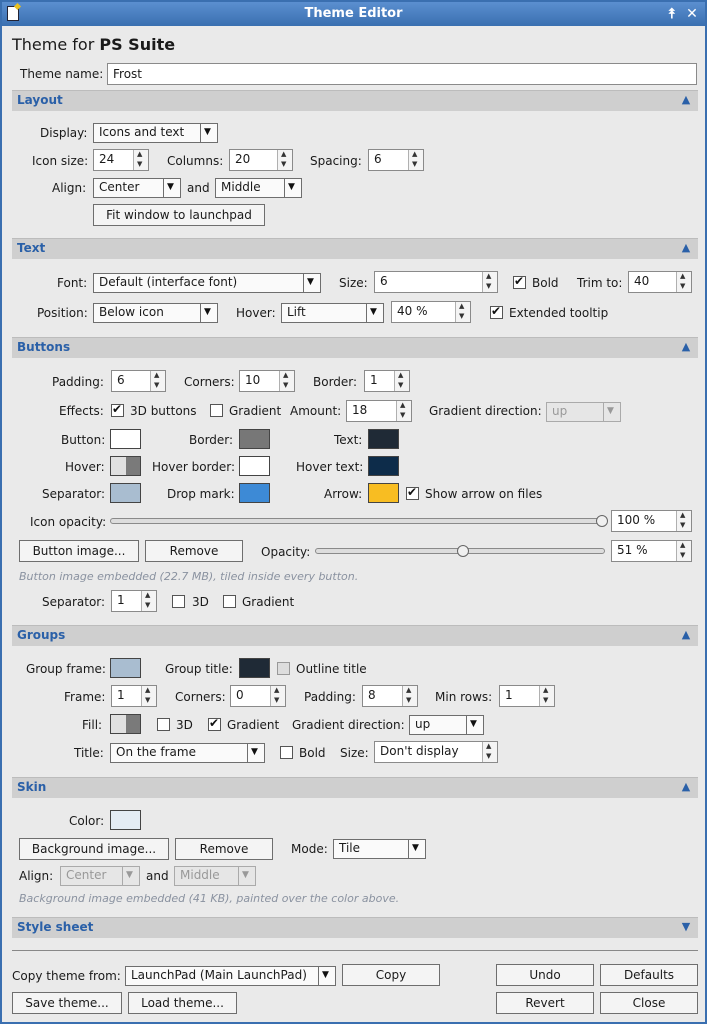 This screenshot has width=707, height=1024. Describe the element at coordinates (267, 381) in the screenshot. I see `corners-spinner: 10` at that location.